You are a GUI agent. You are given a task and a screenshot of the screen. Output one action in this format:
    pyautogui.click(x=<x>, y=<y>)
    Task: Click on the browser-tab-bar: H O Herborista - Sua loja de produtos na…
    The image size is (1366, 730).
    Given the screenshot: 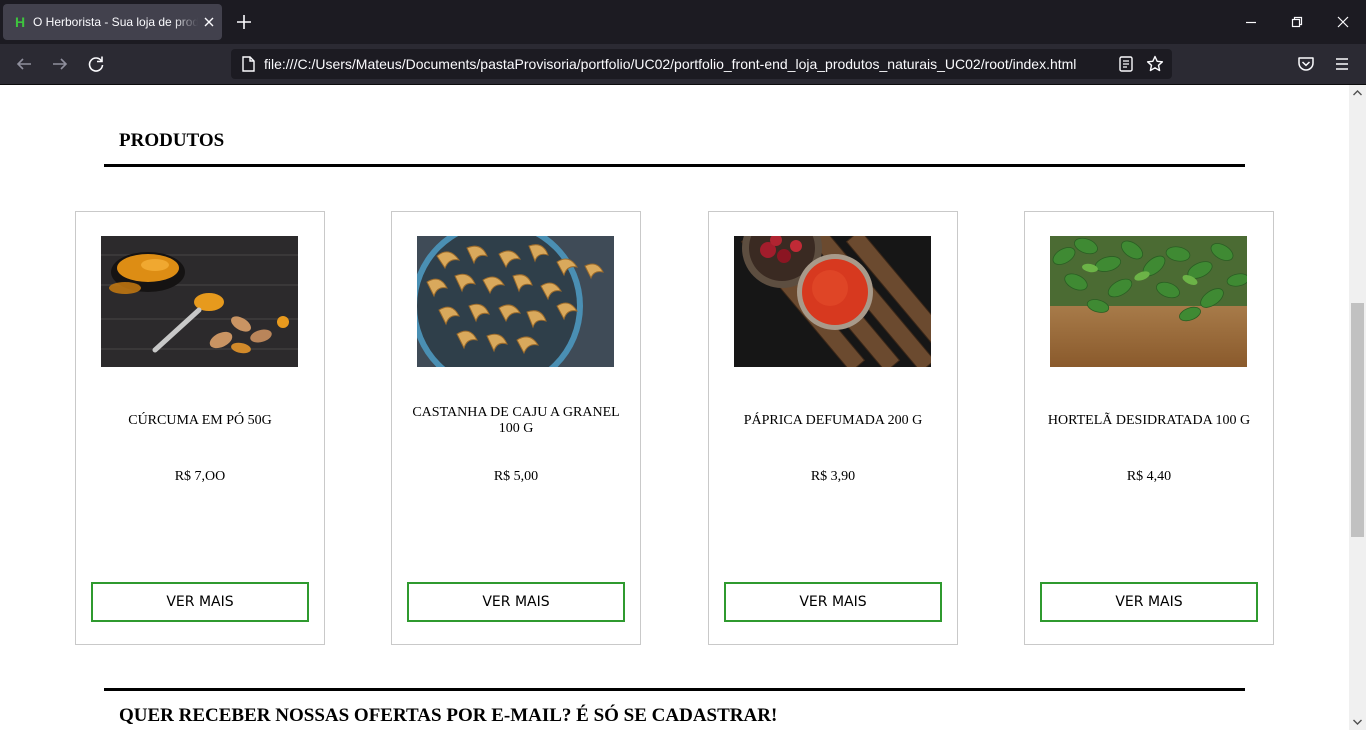 What is the action you would take?
    pyautogui.click(x=683, y=22)
    